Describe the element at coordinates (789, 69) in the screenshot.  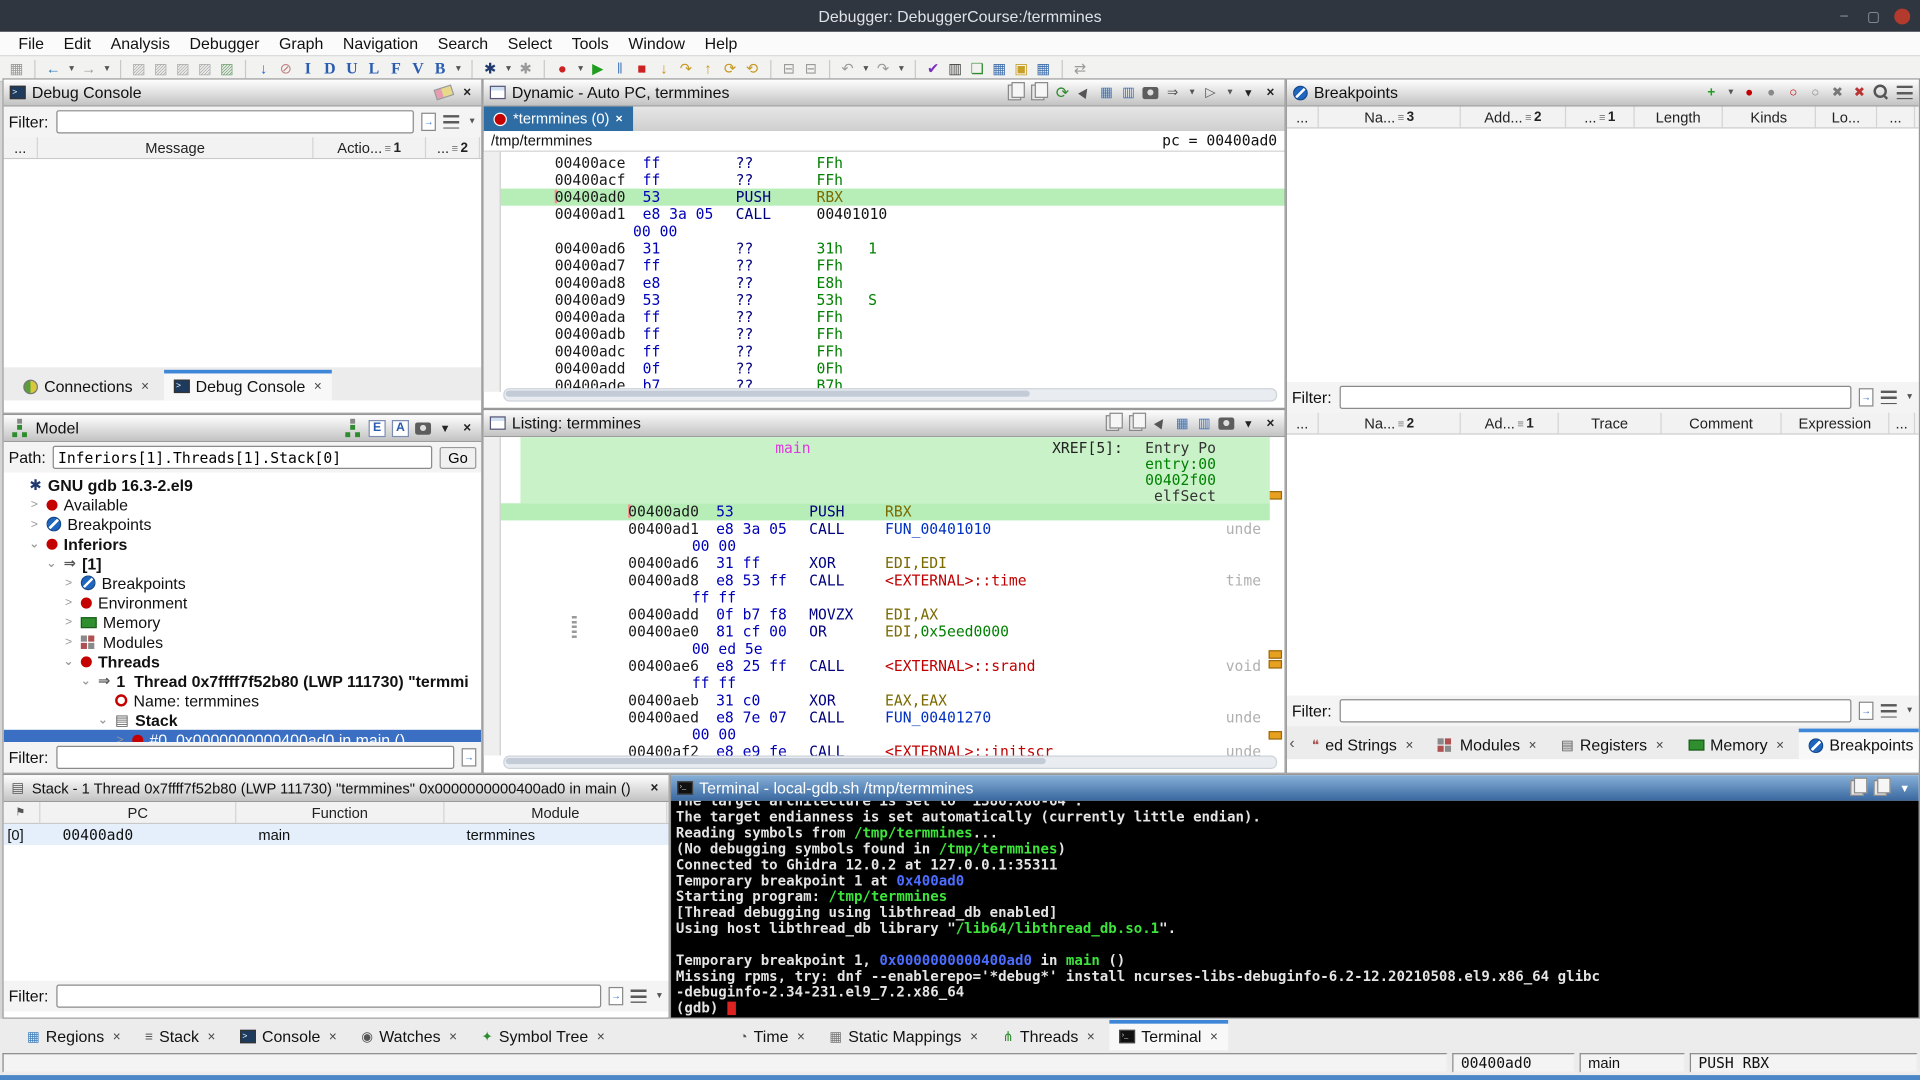
I see `disconnect-icon: ⊟` at that location.